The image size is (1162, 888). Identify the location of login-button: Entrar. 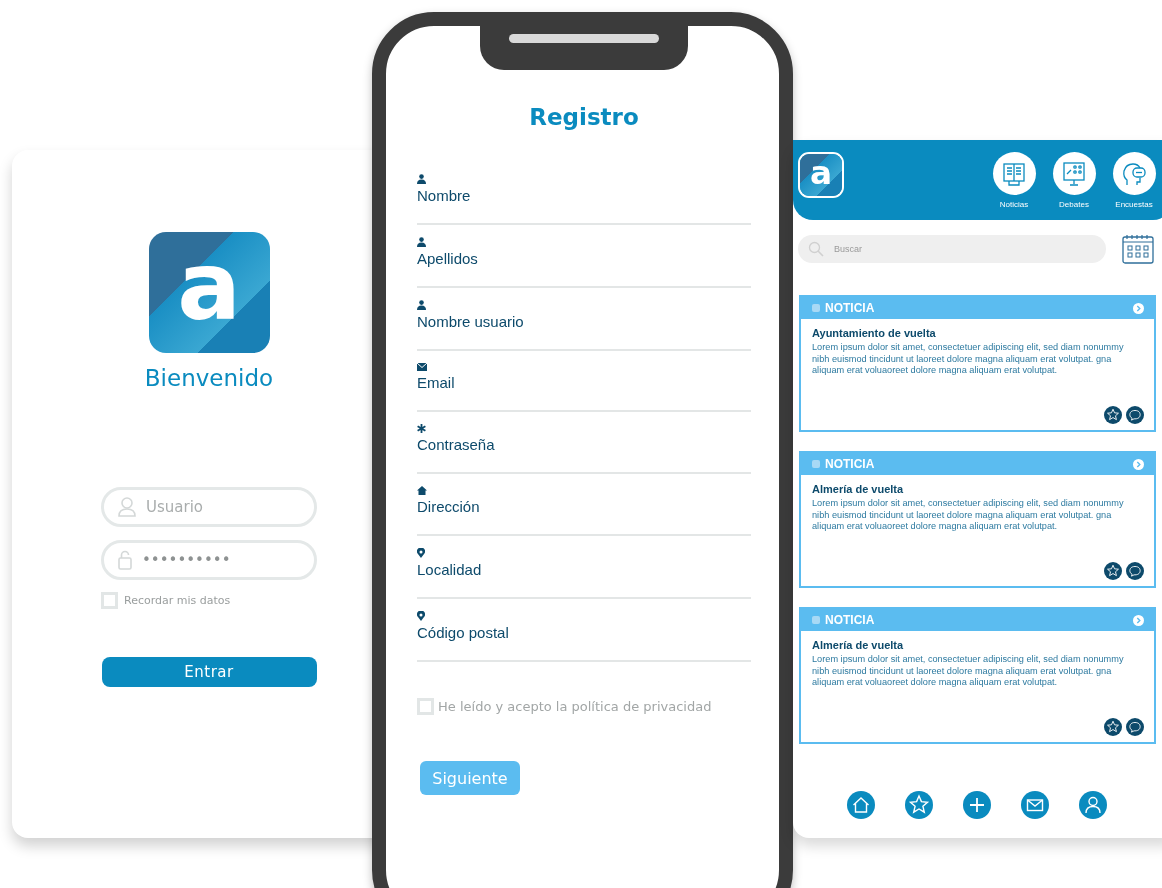
(209, 672).